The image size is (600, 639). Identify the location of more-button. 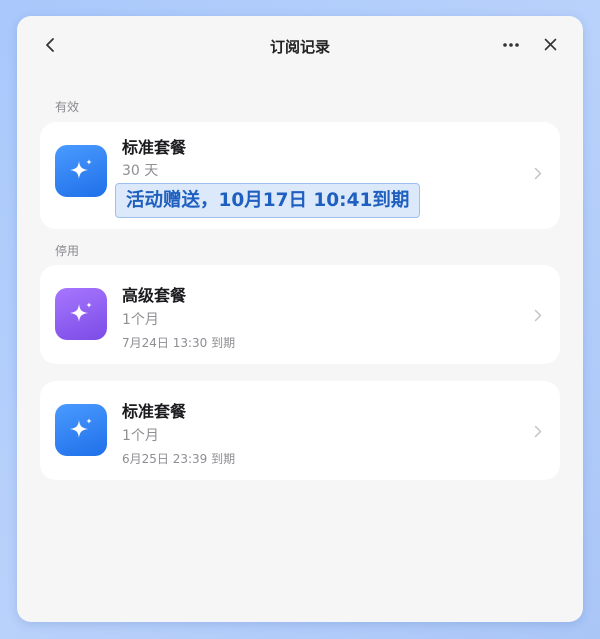
(511, 45).